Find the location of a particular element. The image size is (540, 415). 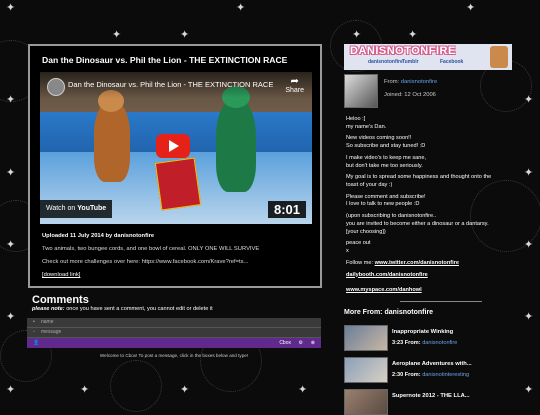

from-channel-link: danisnotonfire is located at coordinates (419, 82).